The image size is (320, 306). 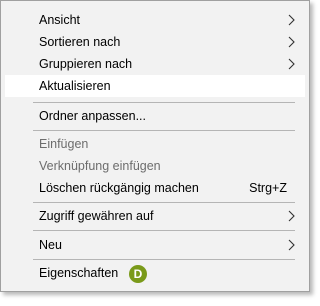 I want to click on menu-item-shortcut: Strg+Z, so click(x=268, y=188).